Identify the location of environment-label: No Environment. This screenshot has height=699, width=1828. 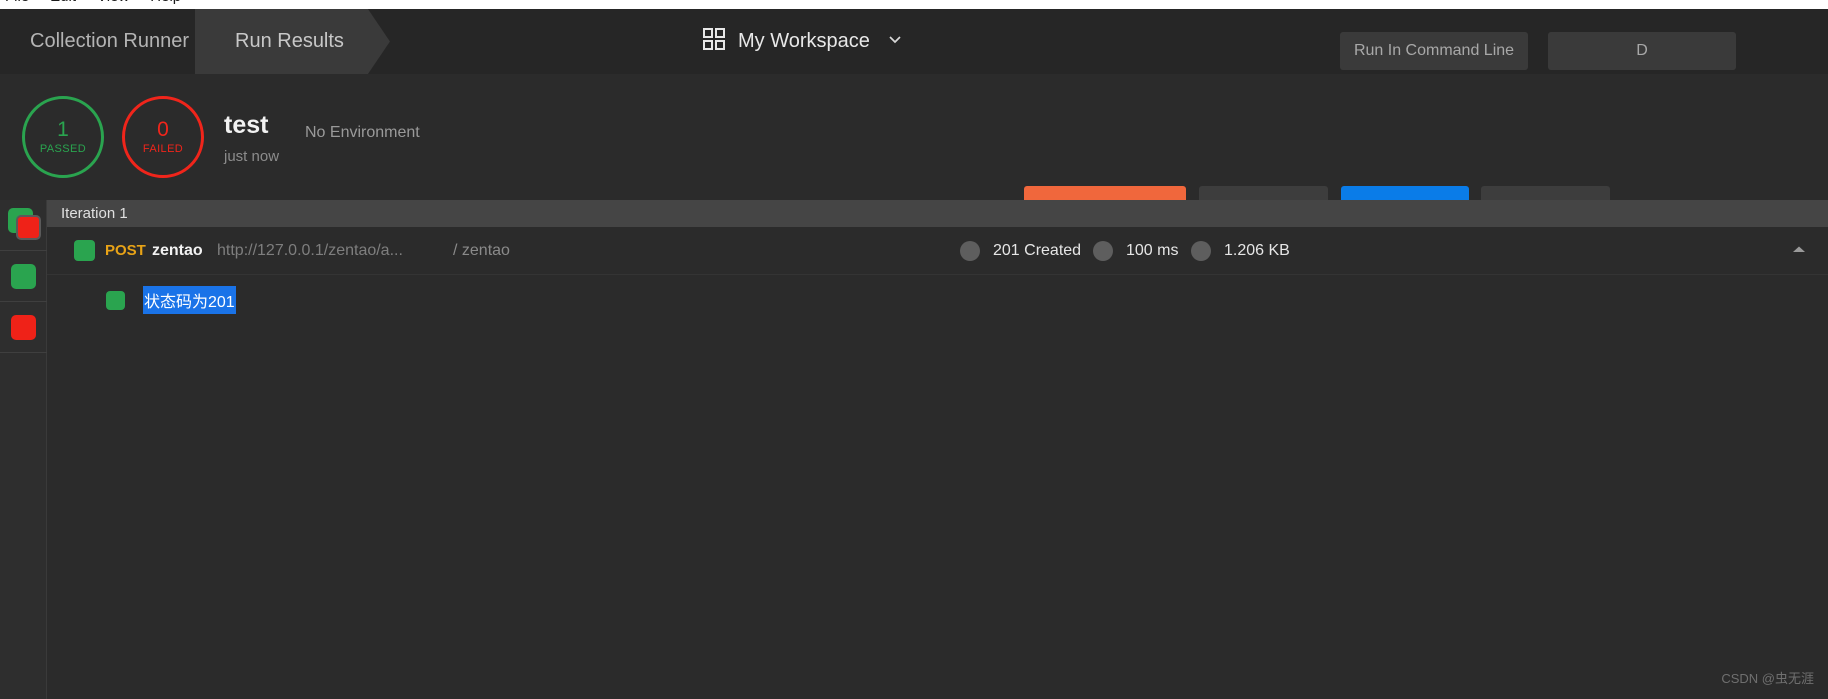
(362, 132).